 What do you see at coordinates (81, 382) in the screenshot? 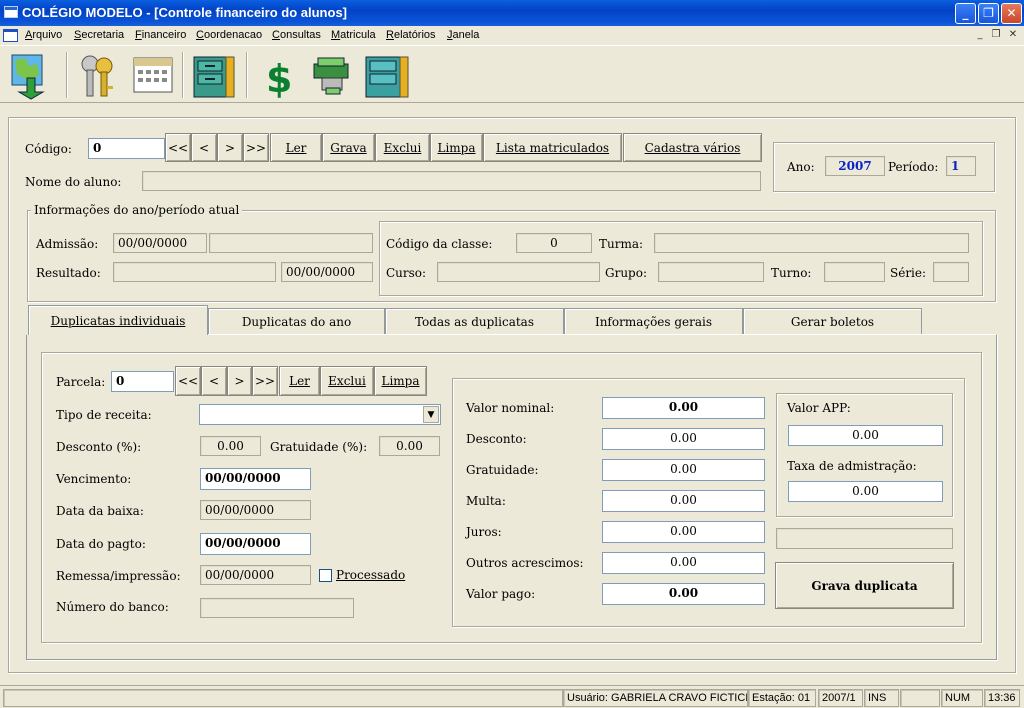
I see `parcela-label: Parcela:` at bounding box center [81, 382].